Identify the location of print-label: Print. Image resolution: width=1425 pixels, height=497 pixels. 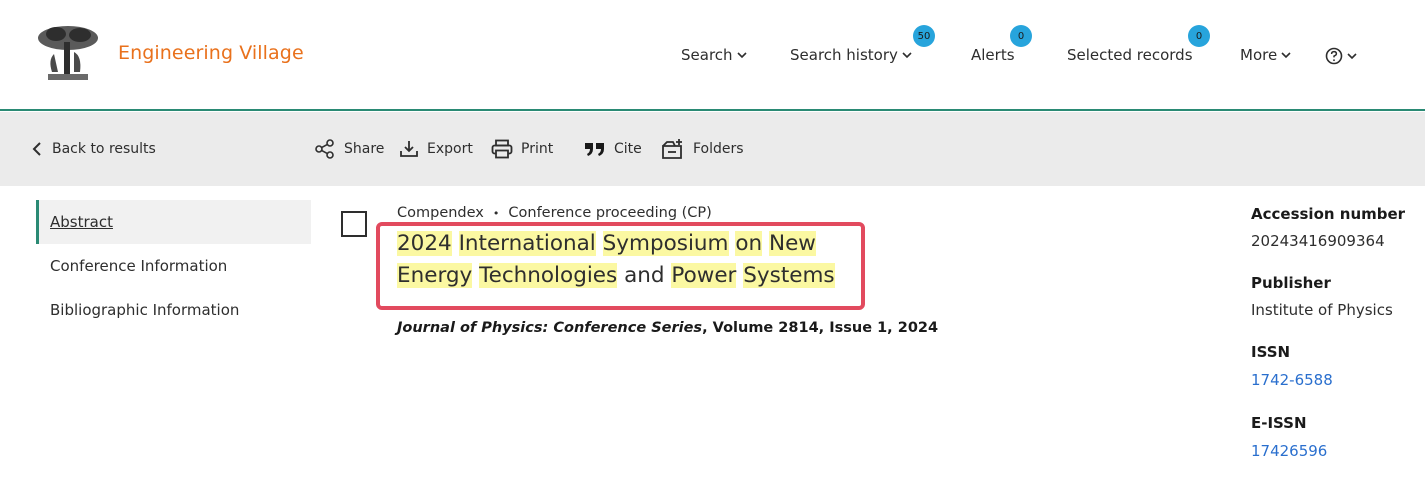
(537, 149).